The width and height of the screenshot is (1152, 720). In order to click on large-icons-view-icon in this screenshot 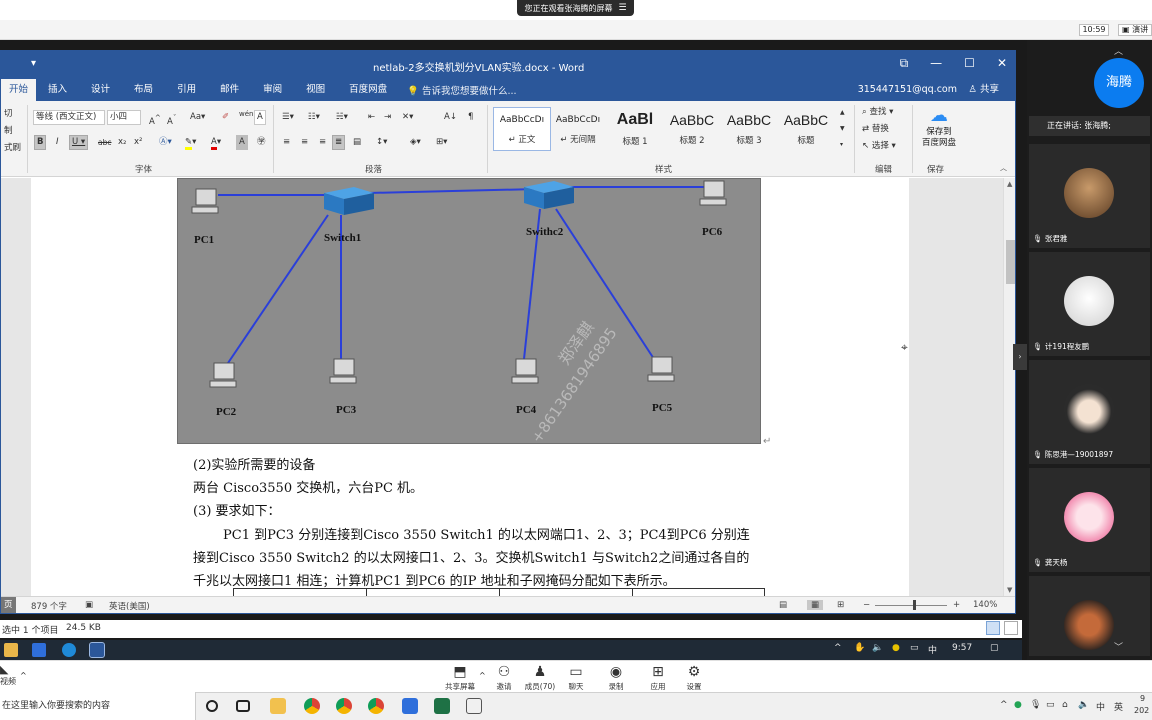, I will do `click(1011, 628)`.